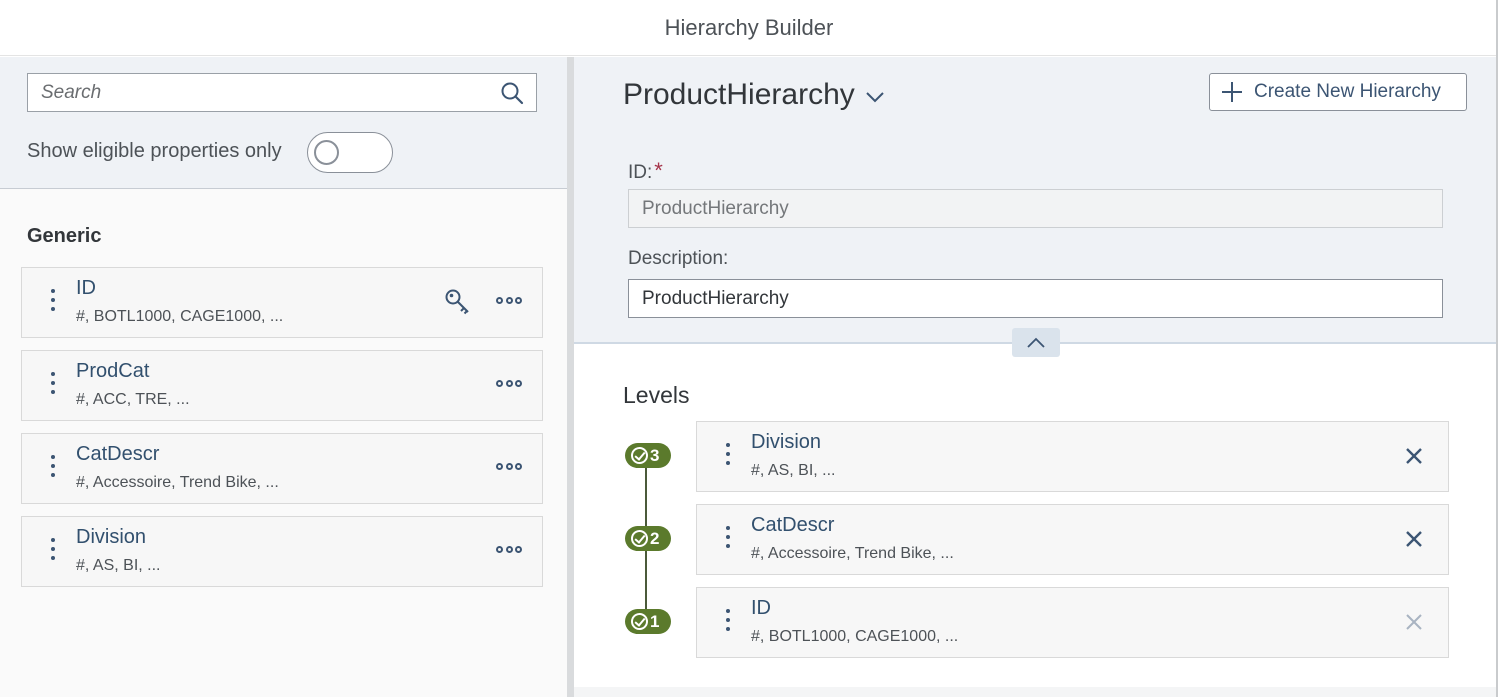  I want to click on key-icon, so click(457, 302).